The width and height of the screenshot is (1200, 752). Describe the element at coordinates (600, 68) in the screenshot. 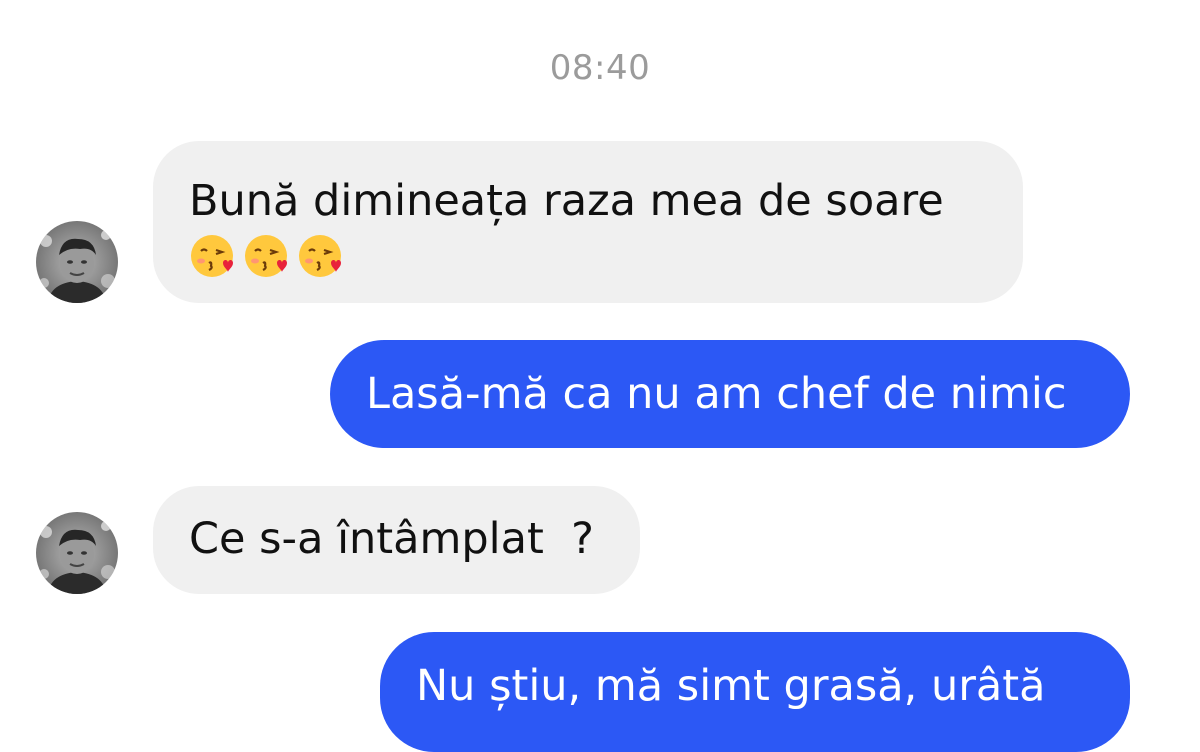

I see `message-timestamp: 08:40` at that location.